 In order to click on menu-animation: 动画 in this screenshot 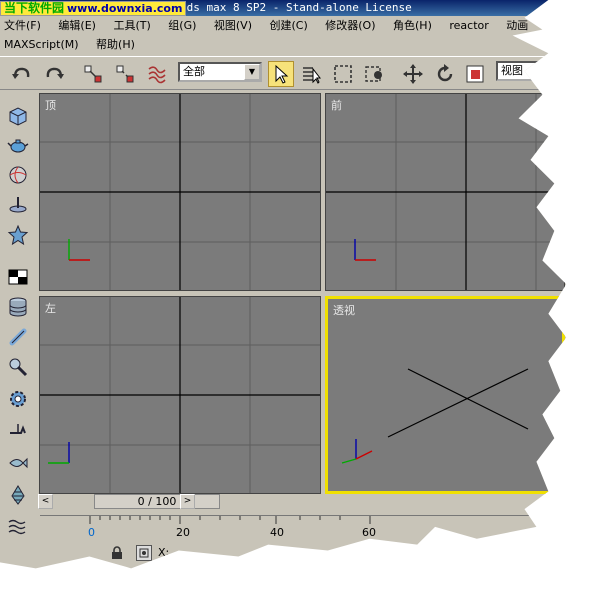, I will do `click(517, 25)`.